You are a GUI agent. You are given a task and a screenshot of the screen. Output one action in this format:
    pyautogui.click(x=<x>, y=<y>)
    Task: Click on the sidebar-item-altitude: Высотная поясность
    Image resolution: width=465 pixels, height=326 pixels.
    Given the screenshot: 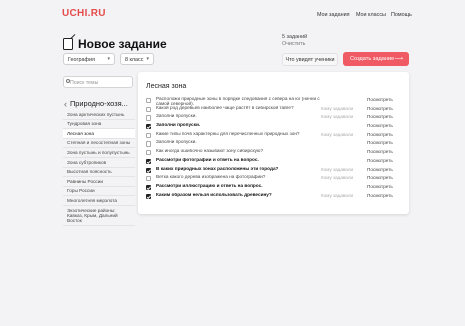 What is the action you would take?
    pyautogui.click(x=99, y=173)
    